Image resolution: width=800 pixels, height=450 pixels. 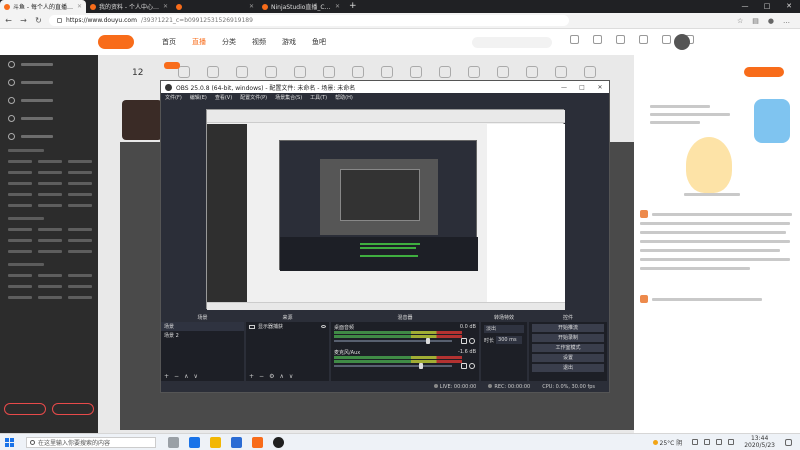 What do you see at coordinates (257, 442) in the screenshot?
I see `douyu-app-icon` at bounding box center [257, 442].